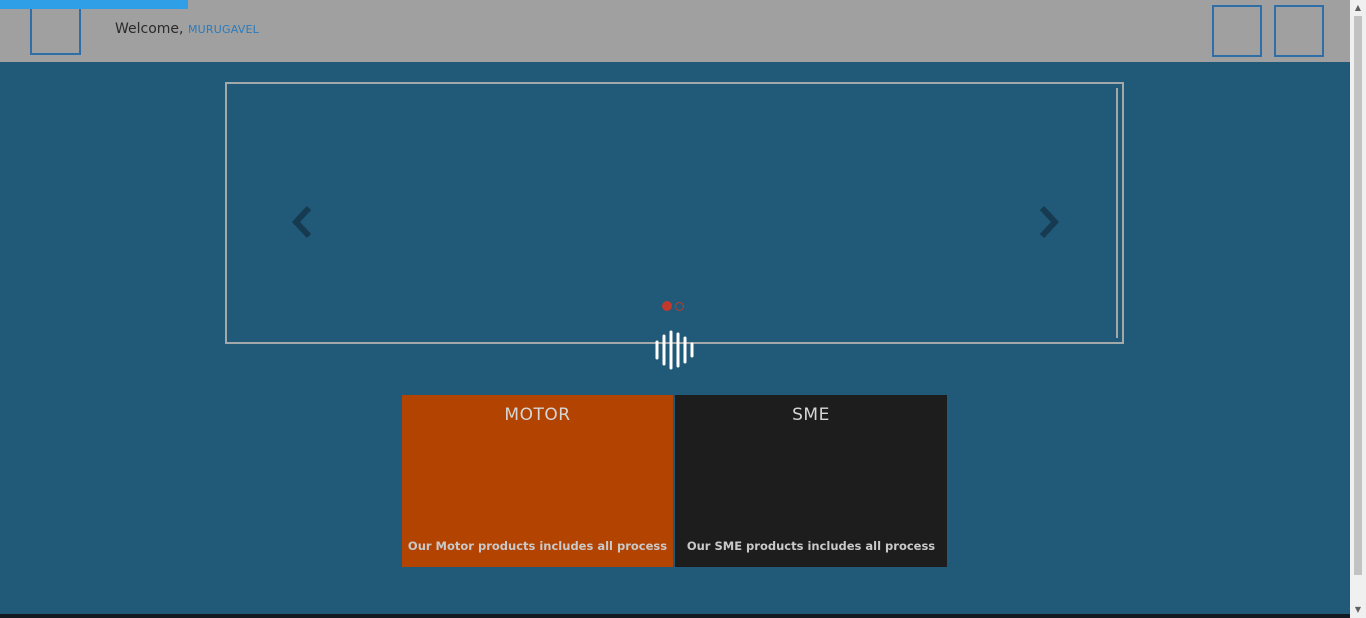 Image resolution: width=1366 pixels, height=618 pixels. Describe the element at coordinates (94, 4) in the screenshot. I see `loading-progress-bar` at that location.